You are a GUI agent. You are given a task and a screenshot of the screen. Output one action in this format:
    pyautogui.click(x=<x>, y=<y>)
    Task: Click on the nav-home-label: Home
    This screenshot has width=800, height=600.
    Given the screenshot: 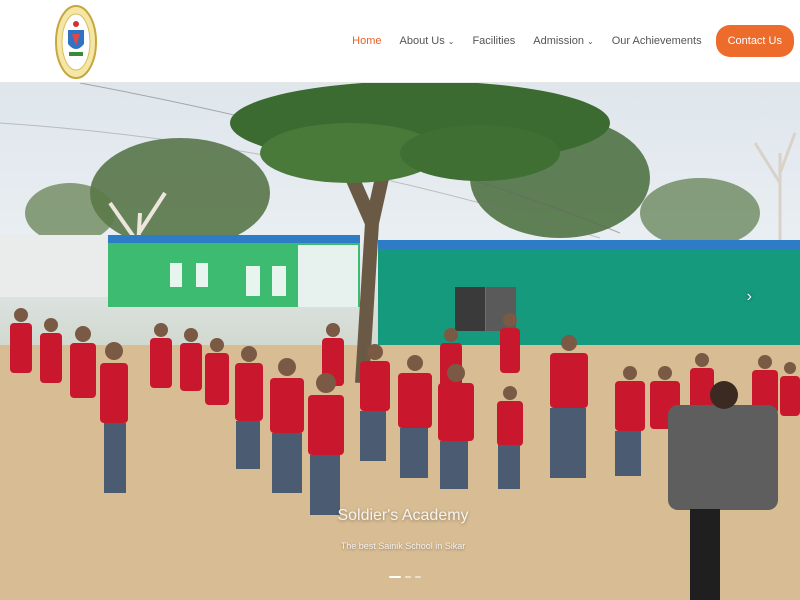 What is the action you would take?
    pyautogui.click(x=367, y=41)
    